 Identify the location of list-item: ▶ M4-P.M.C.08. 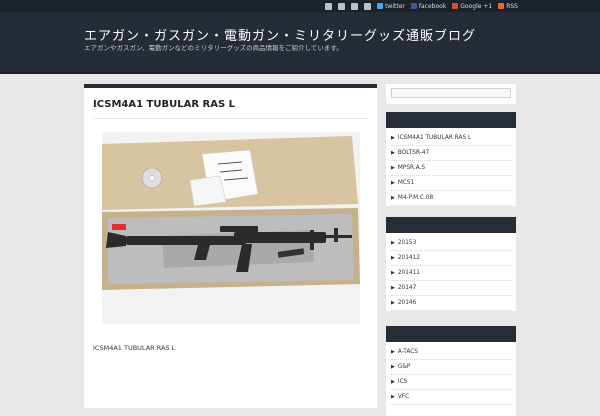
(451, 198).